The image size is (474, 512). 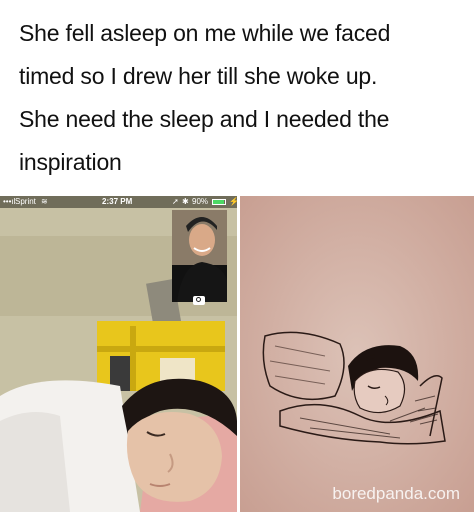 What do you see at coordinates (175, 201) in the screenshot?
I see `location-icon: ➚` at bounding box center [175, 201].